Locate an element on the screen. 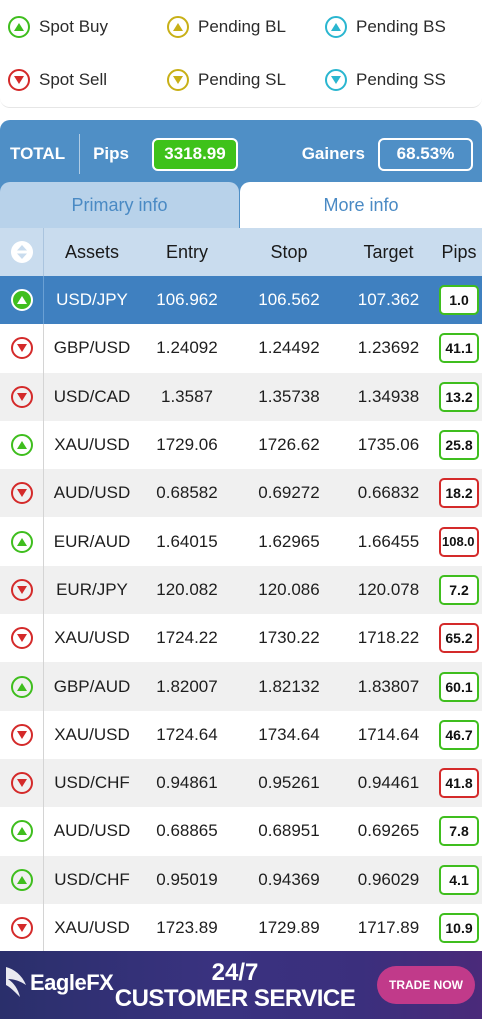 This screenshot has height=1019, width=482. tab-primary-info: Primary info is located at coordinates (119, 205).